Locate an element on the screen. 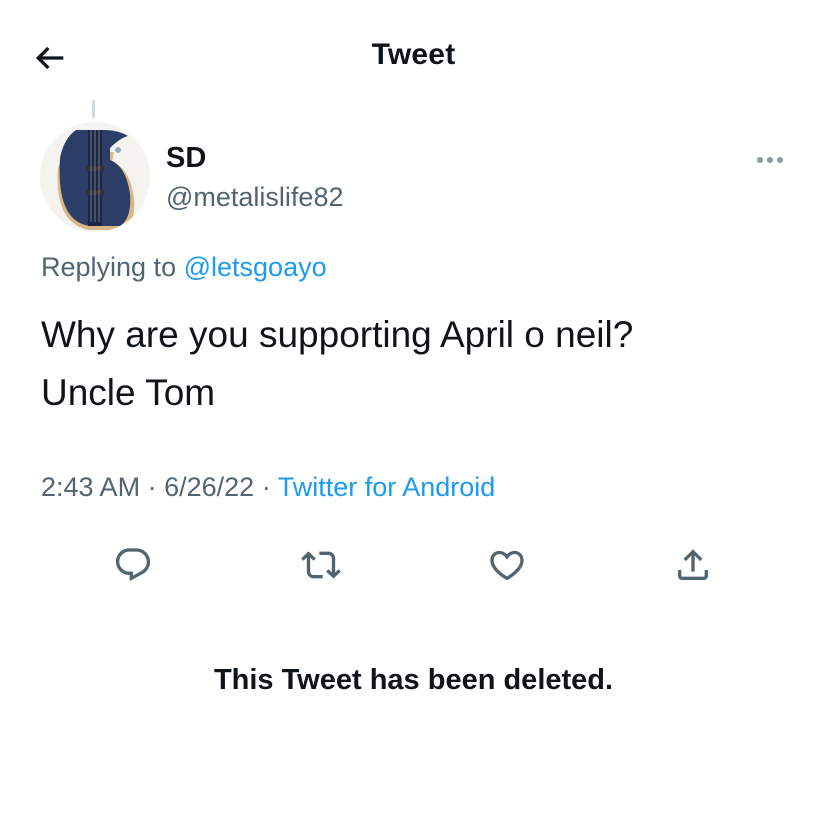  tweet-time: 2:43 AM is located at coordinates (90, 487).